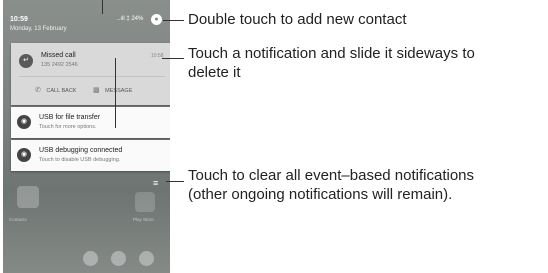  I want to click on phone-icon: ✆, so click(38, 90).